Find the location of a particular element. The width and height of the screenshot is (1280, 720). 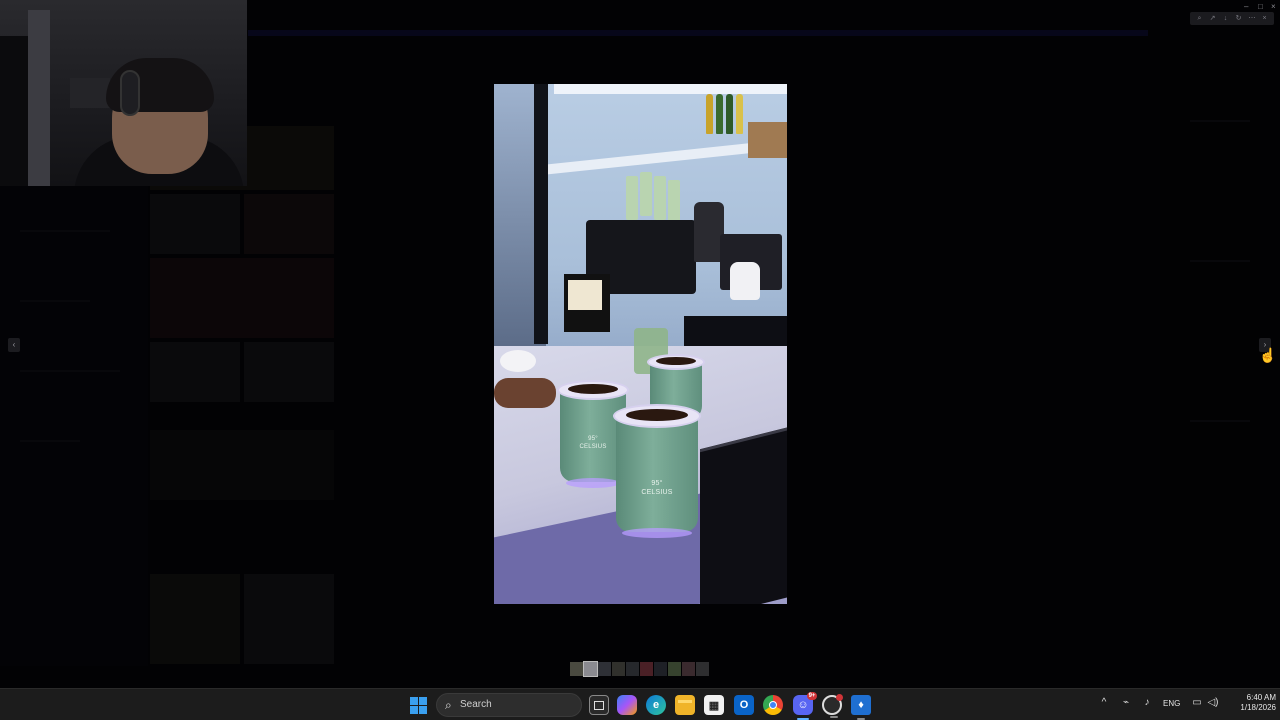

background-right-panel is located at coordinates (1210, 340).